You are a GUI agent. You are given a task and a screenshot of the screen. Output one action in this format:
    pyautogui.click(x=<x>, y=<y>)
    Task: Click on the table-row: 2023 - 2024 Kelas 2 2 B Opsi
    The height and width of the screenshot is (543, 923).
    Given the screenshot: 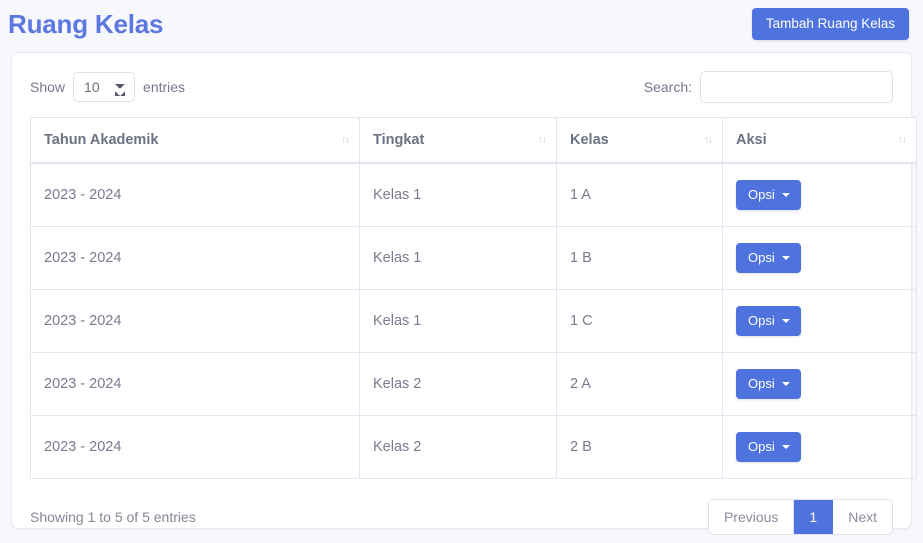 What is the action you would take?
    pyautogui.click(x=473, y=447)
    